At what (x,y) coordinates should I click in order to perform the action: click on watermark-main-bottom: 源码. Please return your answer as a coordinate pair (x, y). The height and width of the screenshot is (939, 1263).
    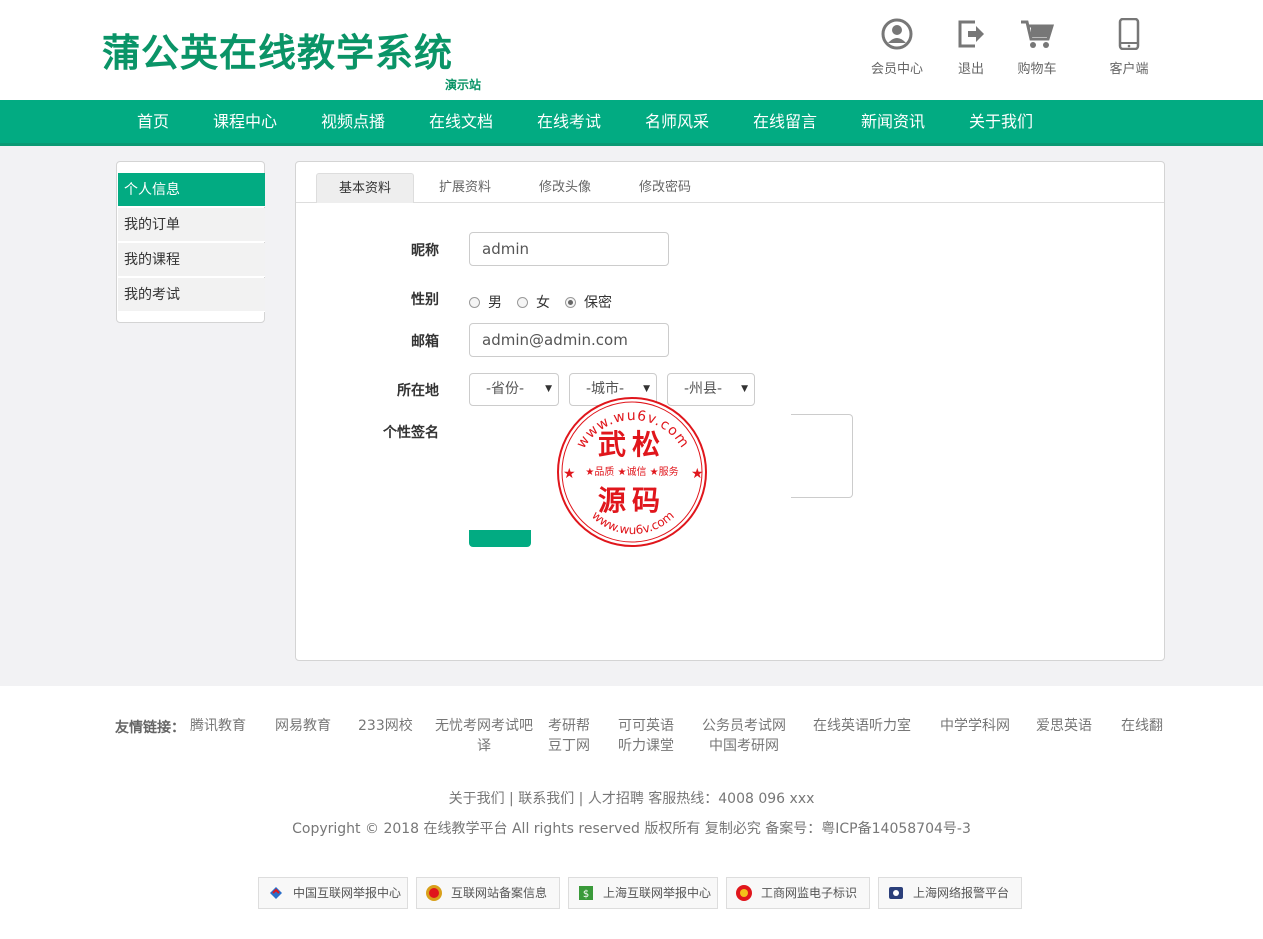
    Looking at the image, I should click on (632, 500).